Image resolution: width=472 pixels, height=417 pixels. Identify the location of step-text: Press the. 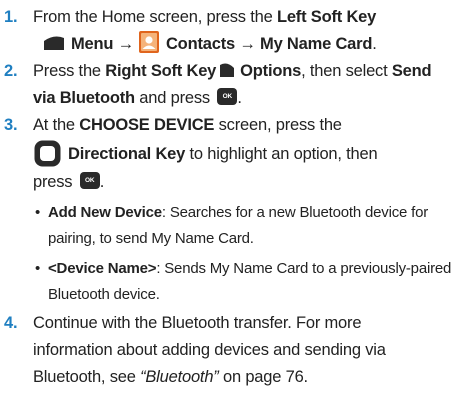
(69, 71).